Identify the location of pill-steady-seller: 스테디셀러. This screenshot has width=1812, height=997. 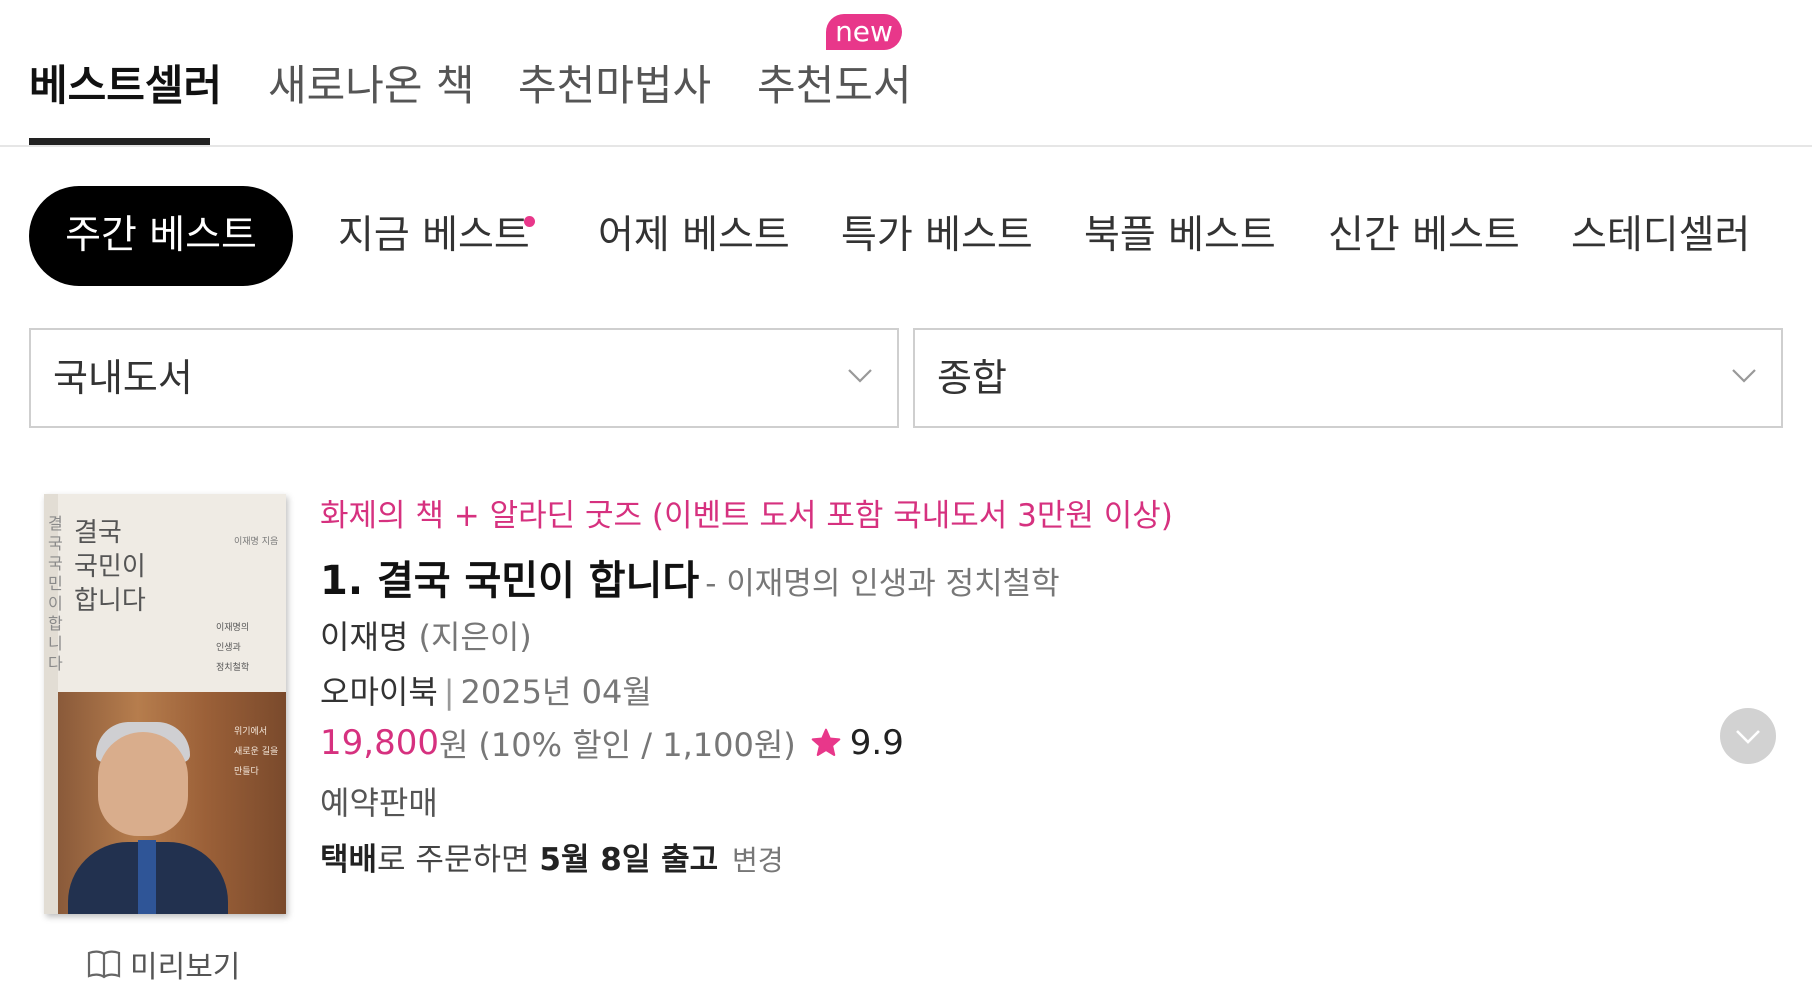
(1660, 236).